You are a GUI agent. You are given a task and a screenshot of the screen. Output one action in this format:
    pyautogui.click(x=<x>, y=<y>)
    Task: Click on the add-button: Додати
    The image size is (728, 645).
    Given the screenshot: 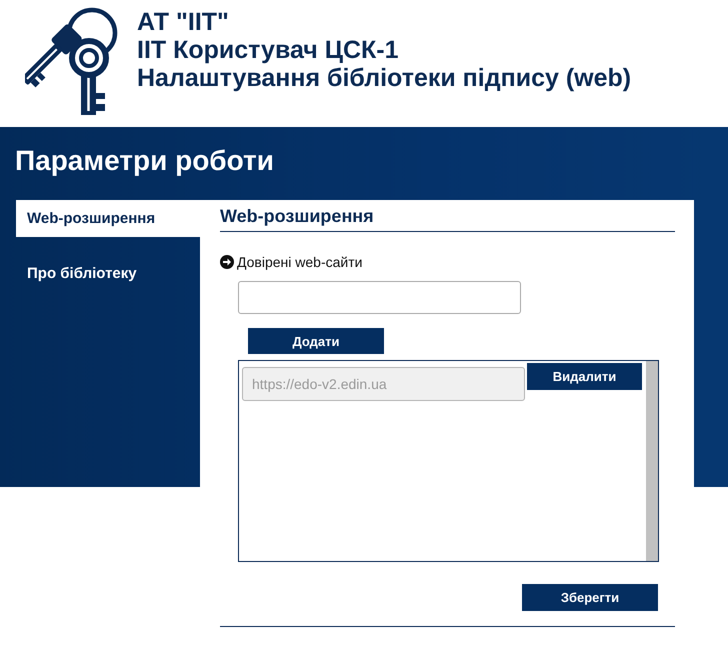 What is the action you would take?
    pyautogui.click(x=316, y=341)
    